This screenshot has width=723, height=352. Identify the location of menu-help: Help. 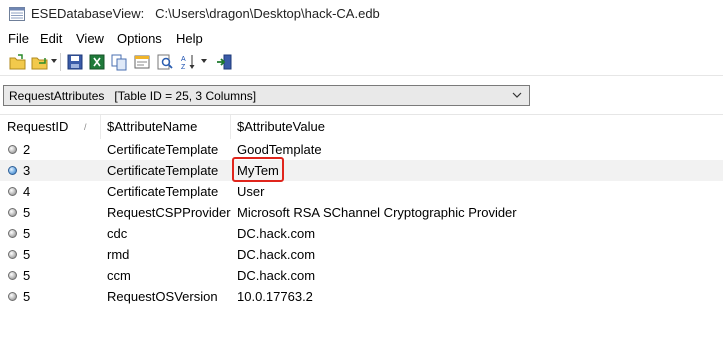
(189, 38).